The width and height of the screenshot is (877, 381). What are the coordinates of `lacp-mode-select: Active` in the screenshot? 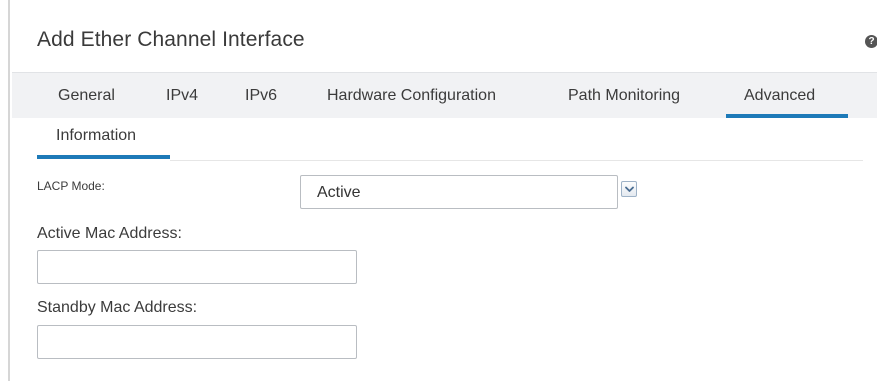 It's located at (459, 192).